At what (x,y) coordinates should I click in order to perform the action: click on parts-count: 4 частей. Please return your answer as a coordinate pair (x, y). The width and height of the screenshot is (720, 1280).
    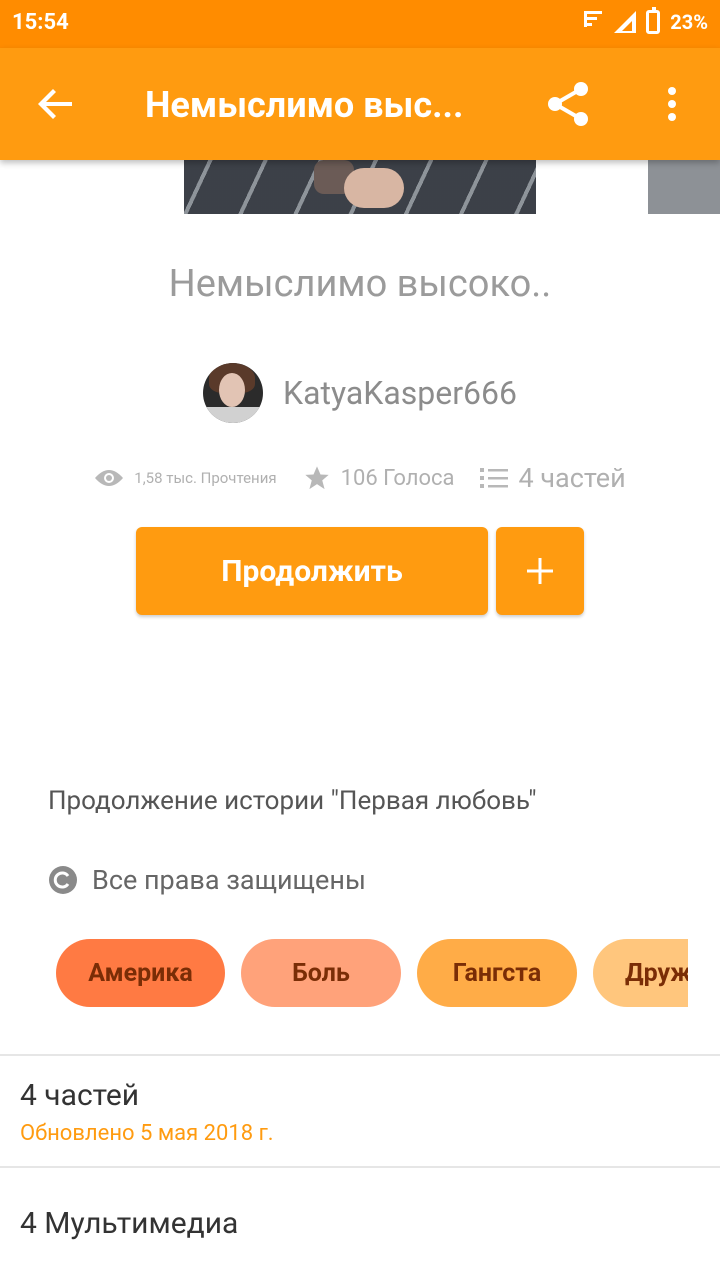
    Looking at the image, I should click on (572, 478).